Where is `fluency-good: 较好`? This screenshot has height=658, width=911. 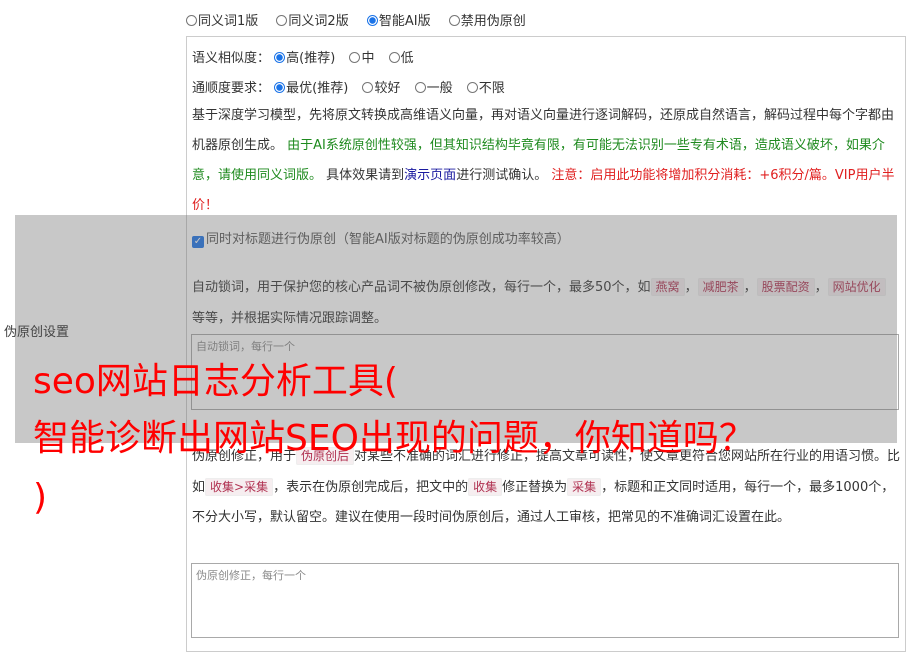 fluency-good: 较好 is located at coordinates (381, 88).